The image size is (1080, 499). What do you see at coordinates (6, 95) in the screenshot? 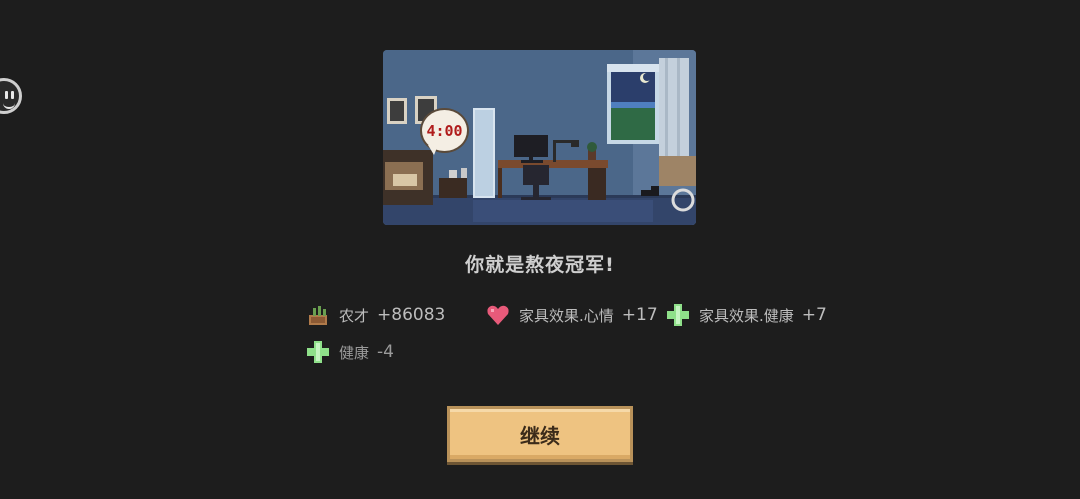
I see `face-eye-left` at bounding box center [6, 95].